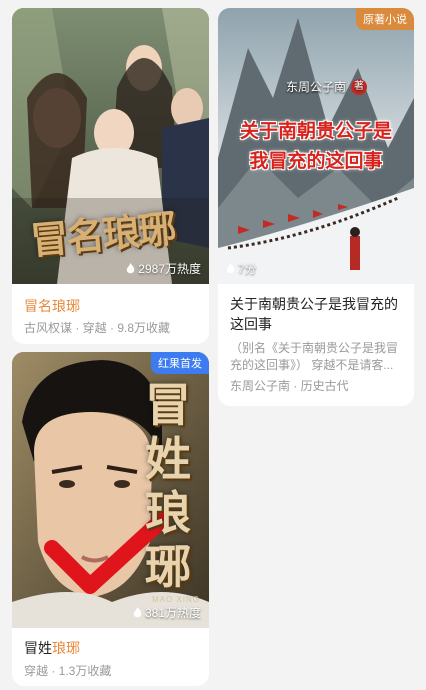  What do you see at coordinates (52, 306) in the screenshot?
I see `book-title: 冒名琅琊` at bounding box center [52, 306].